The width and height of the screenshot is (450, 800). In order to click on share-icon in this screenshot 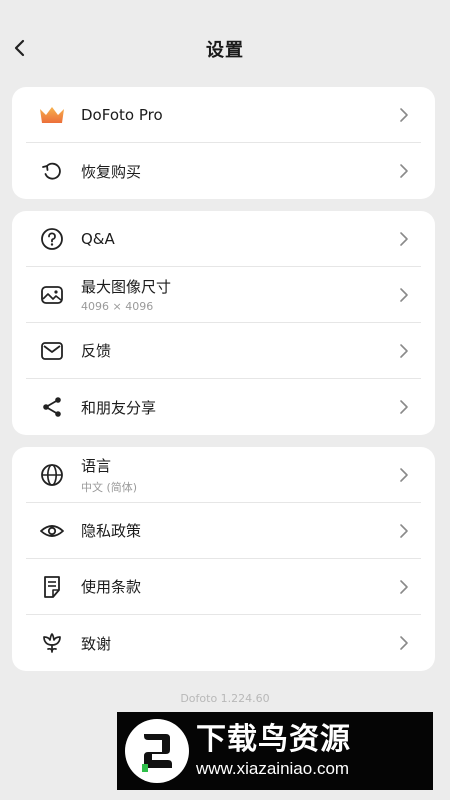, I will do `click(52, 407)`.